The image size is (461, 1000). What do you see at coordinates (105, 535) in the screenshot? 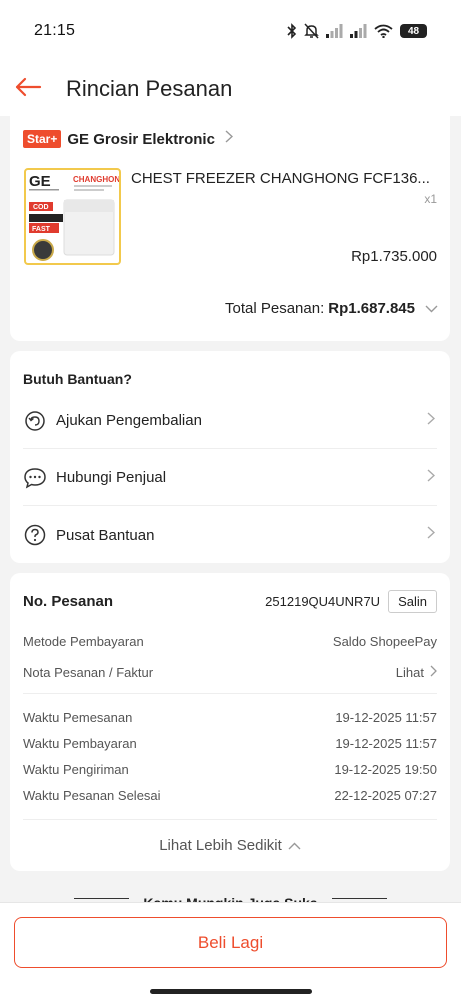
I see `help-item-label: Pusat Bantuan` at bounding box center [105, 535].